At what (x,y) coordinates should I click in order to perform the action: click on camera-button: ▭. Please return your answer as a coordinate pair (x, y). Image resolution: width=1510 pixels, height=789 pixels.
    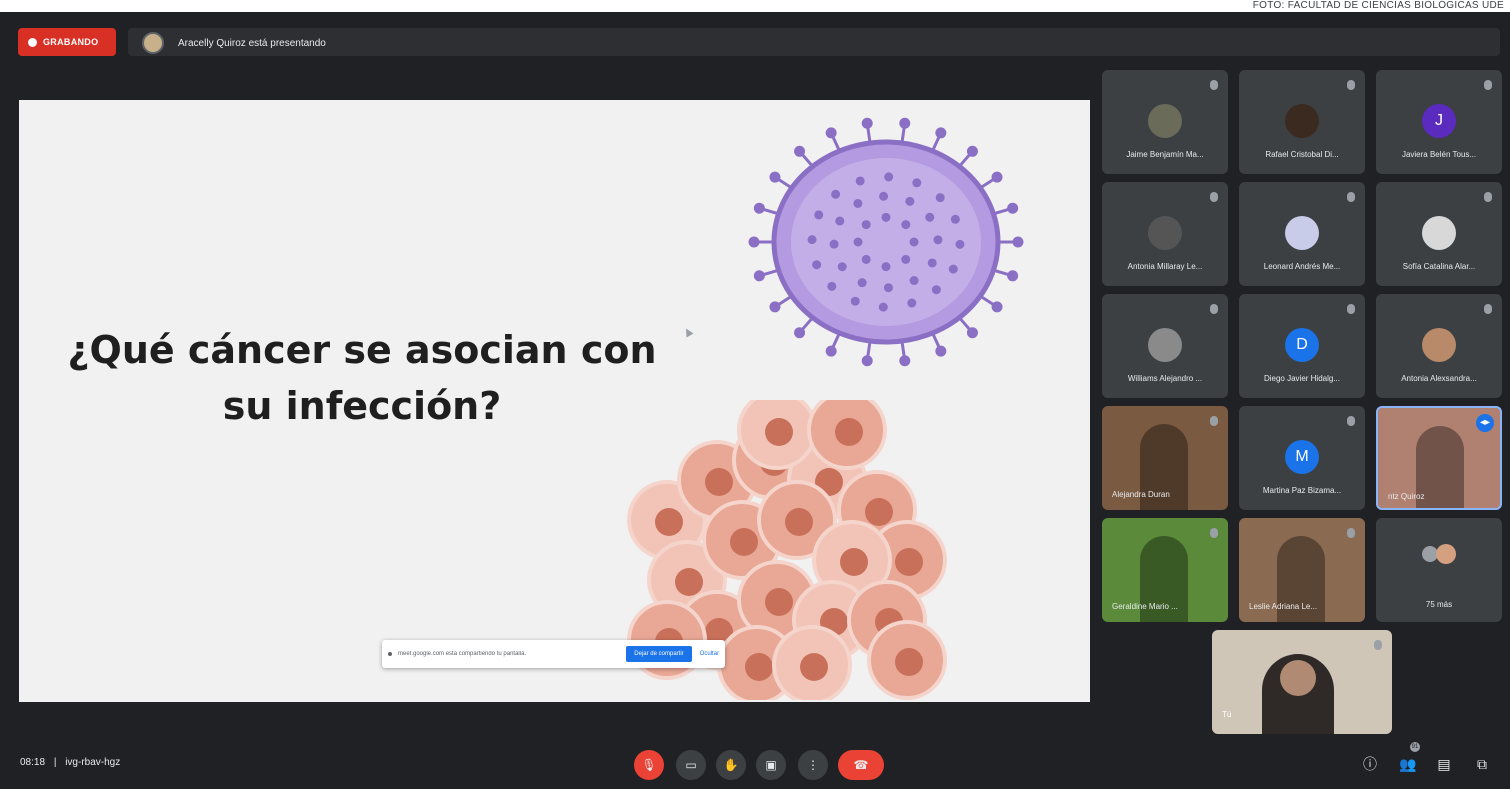
    Looking at the image, I should click on (691, 765).